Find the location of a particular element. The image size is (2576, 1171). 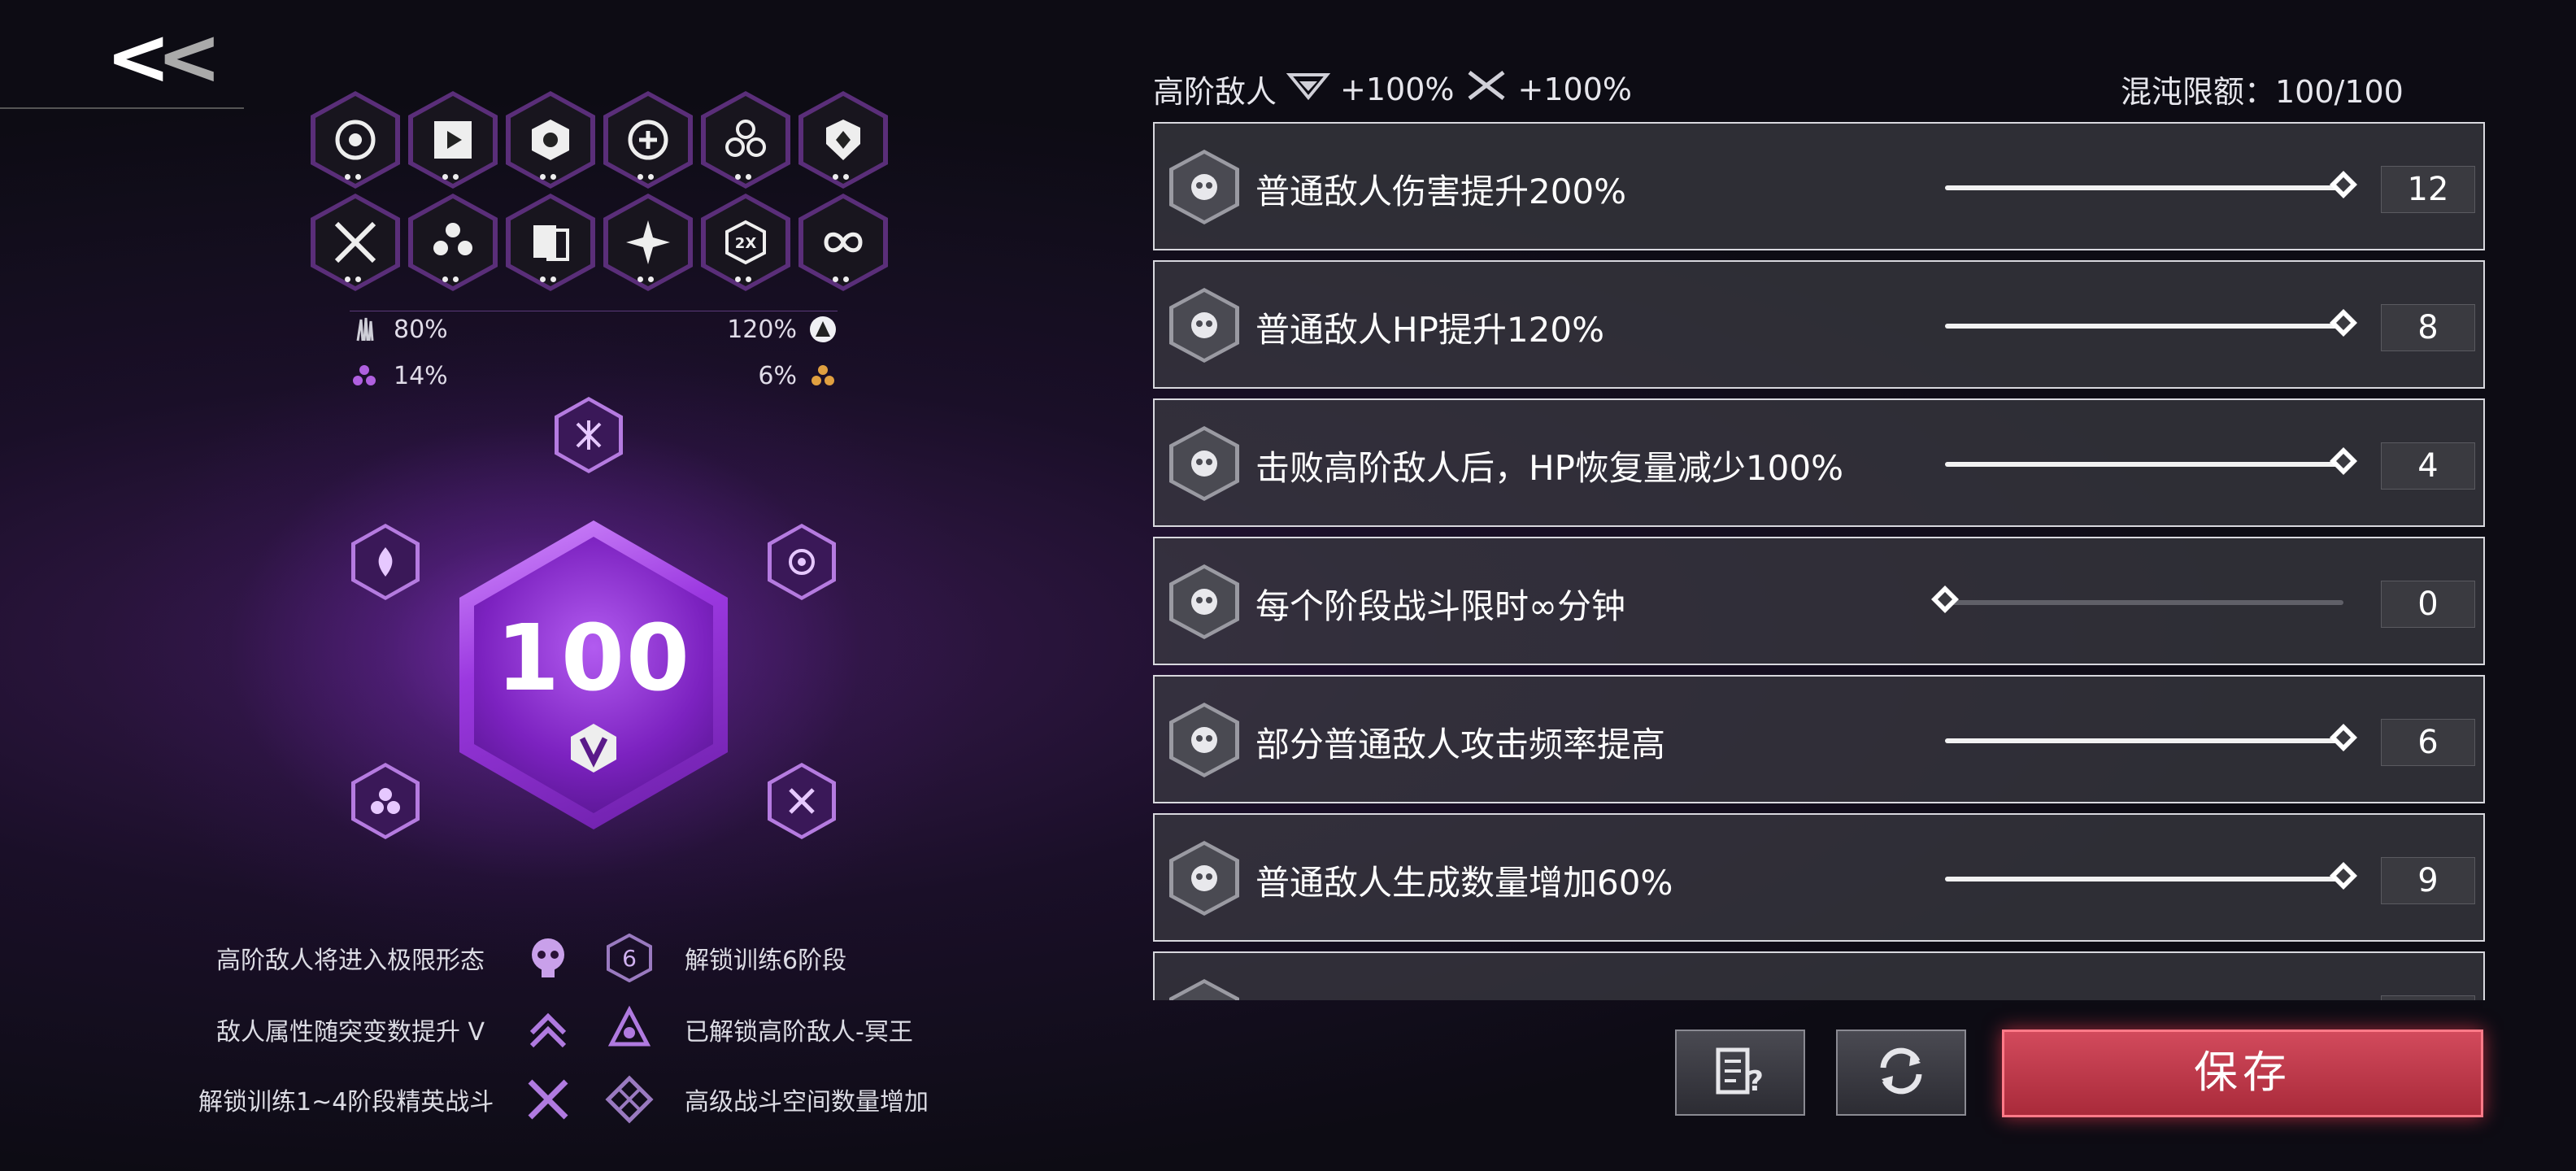

modifier-row: 击败高阶敌人后，HP恢复量减少100% 4 is located at coordinates (1819, 463).